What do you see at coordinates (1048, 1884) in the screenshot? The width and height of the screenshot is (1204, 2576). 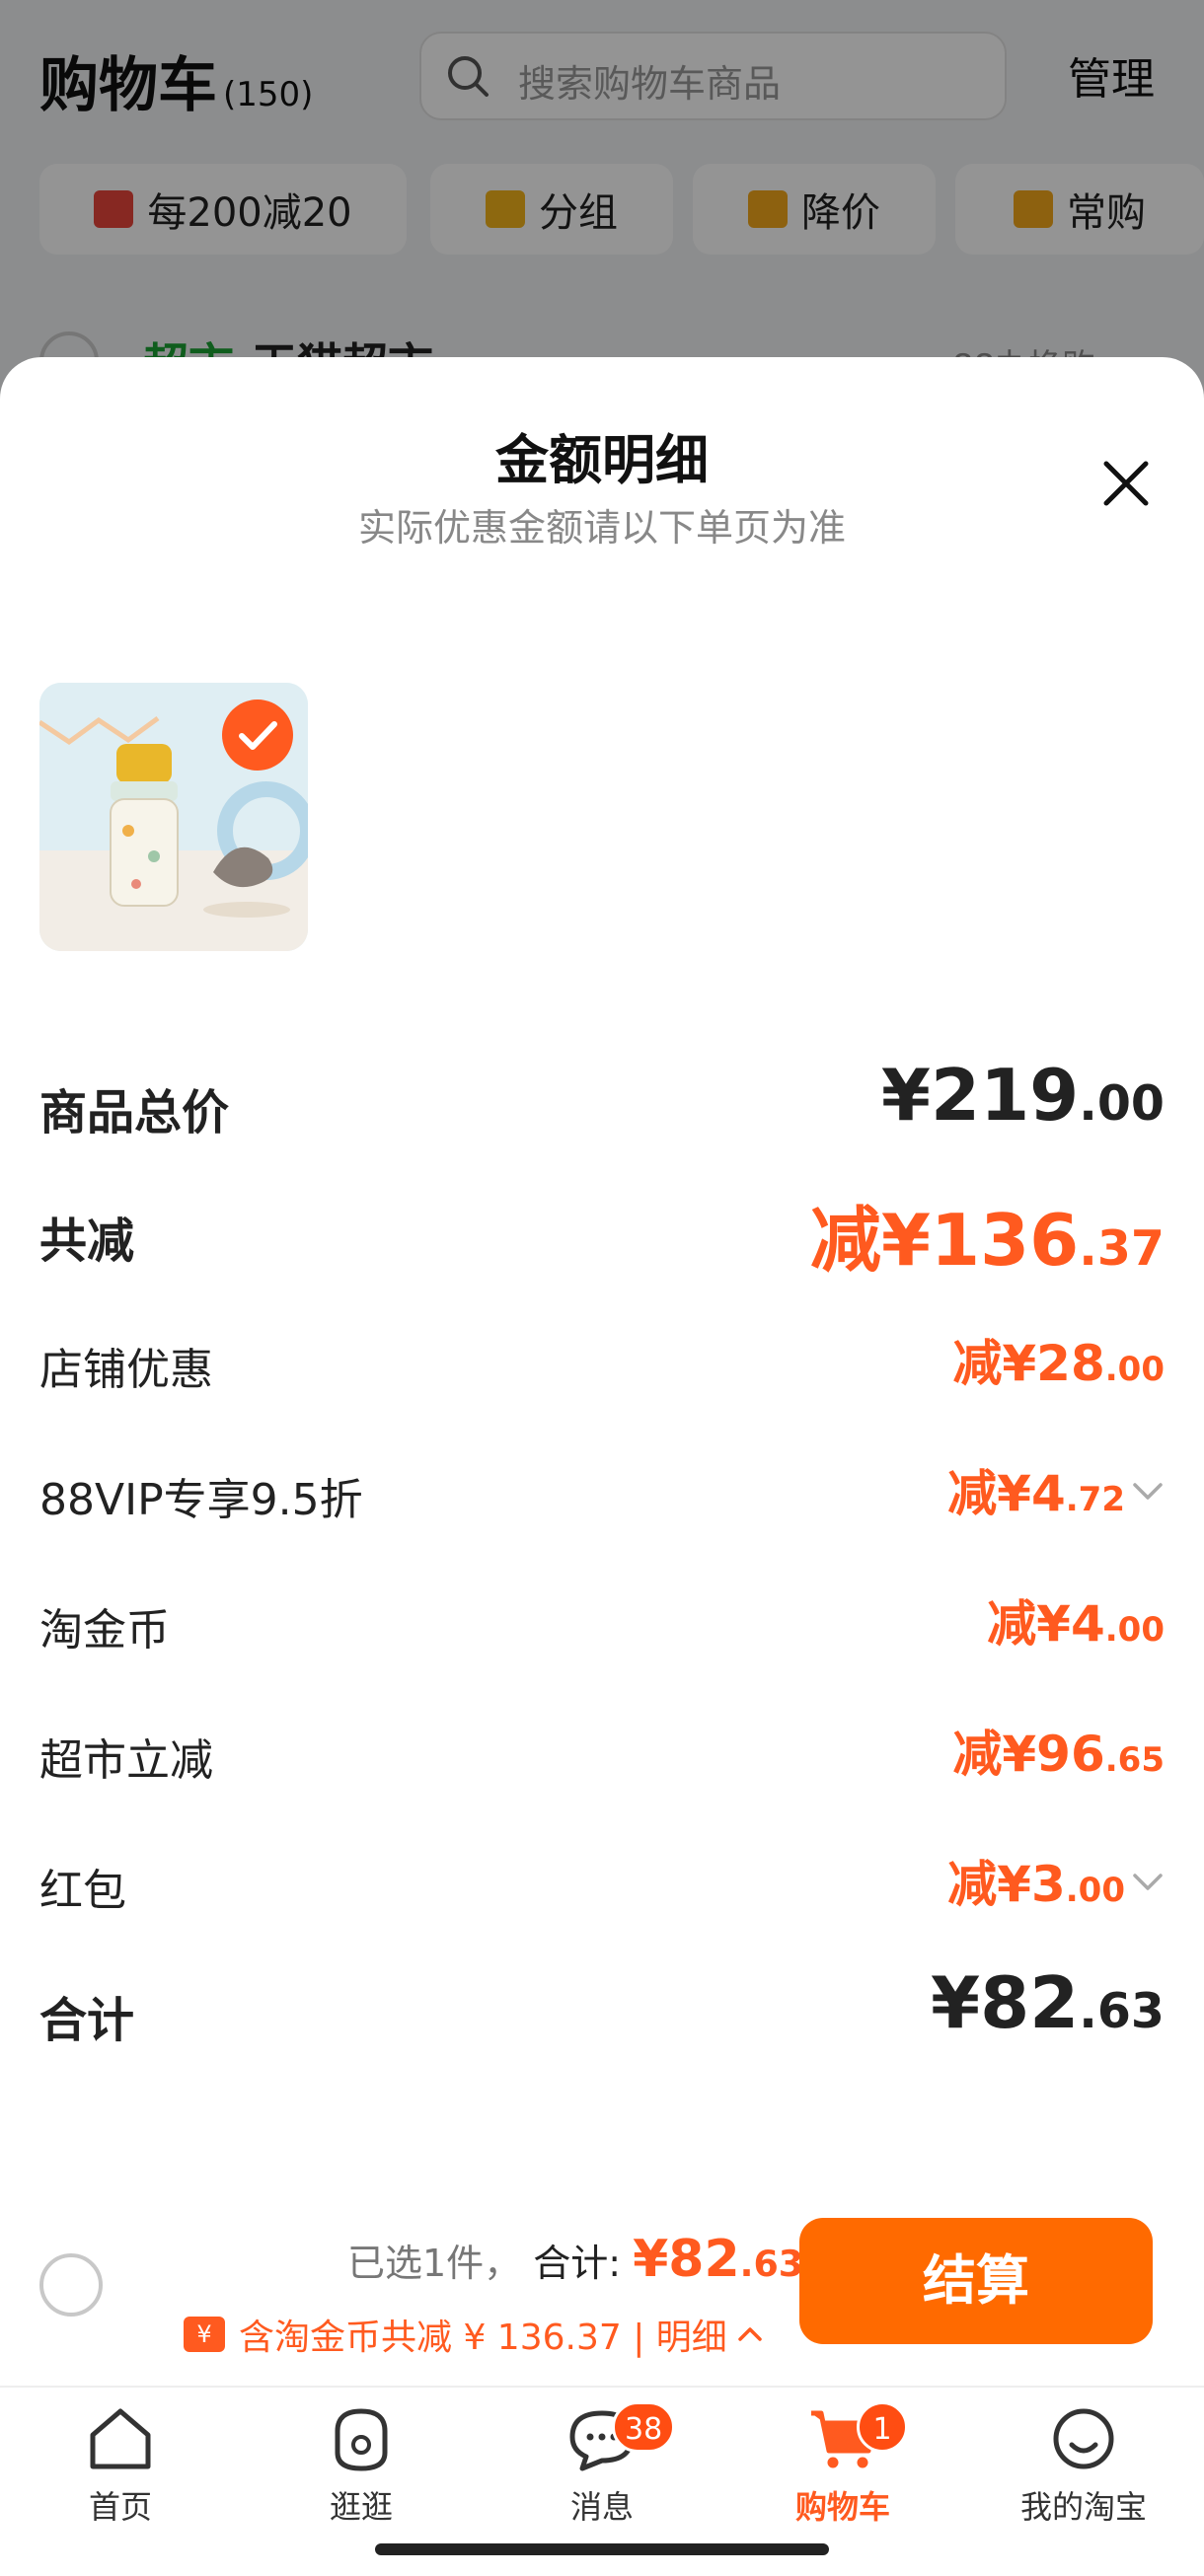 I see `amount-yuan: 3` at bounding box center [1048, 1884].